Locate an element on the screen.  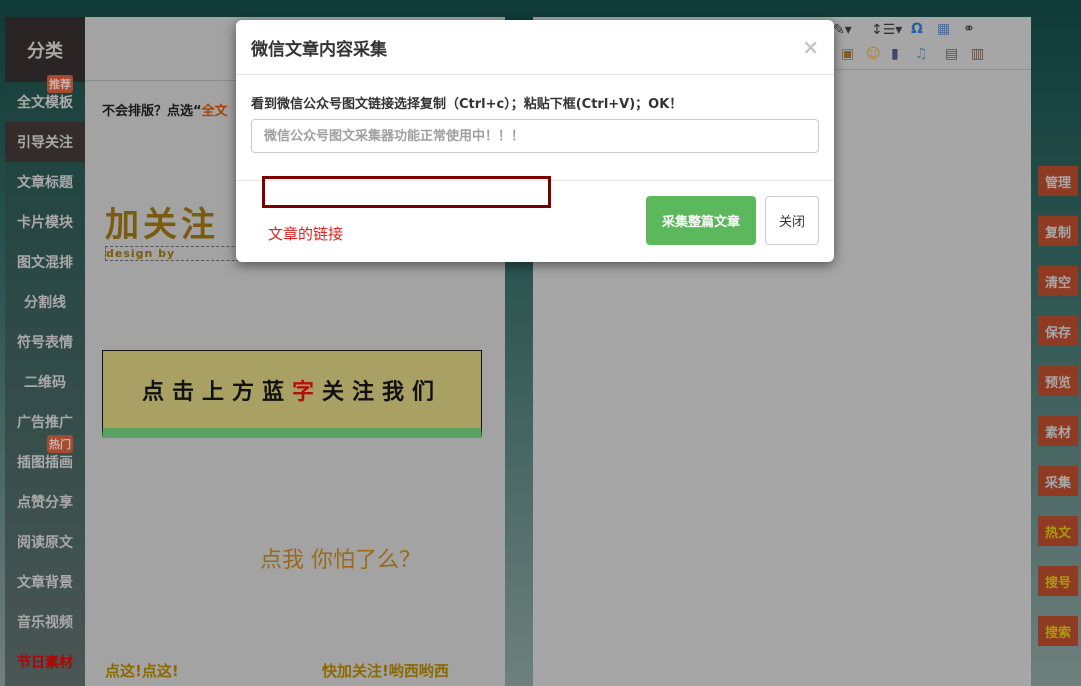
sidebar-item: 插图插画 热门 is located at coordinates (45, 458).